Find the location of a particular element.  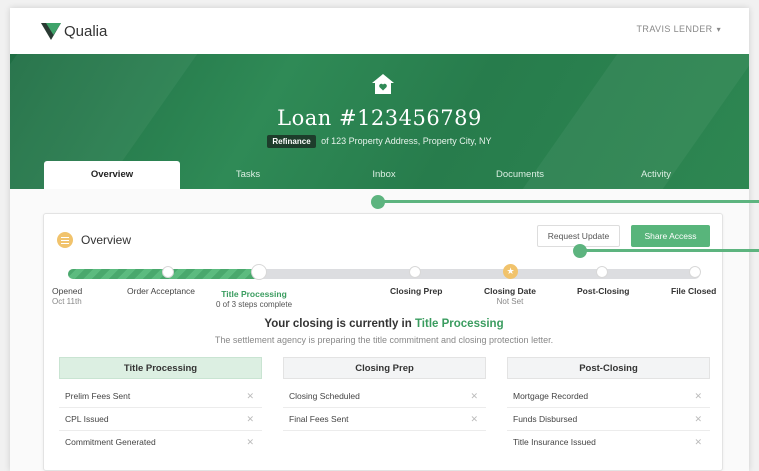

tab-tasks: Tasks is located at coordinates (248, 175).